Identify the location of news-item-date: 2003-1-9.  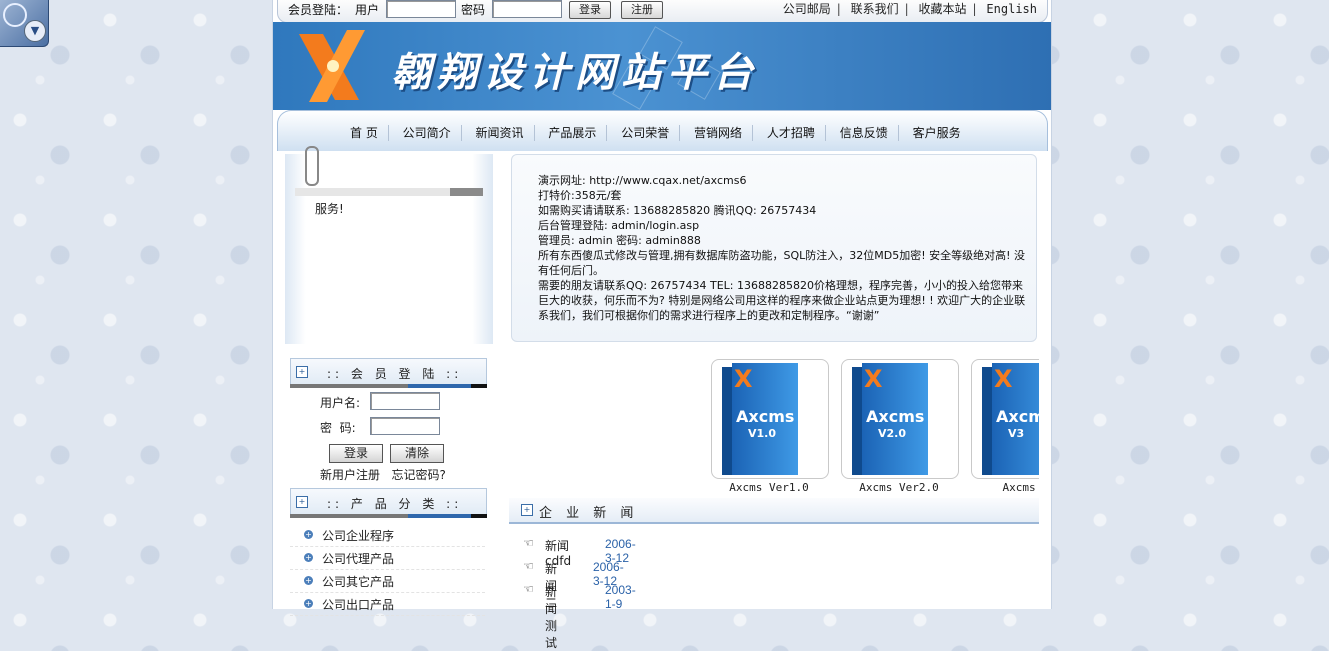
(620, 597).